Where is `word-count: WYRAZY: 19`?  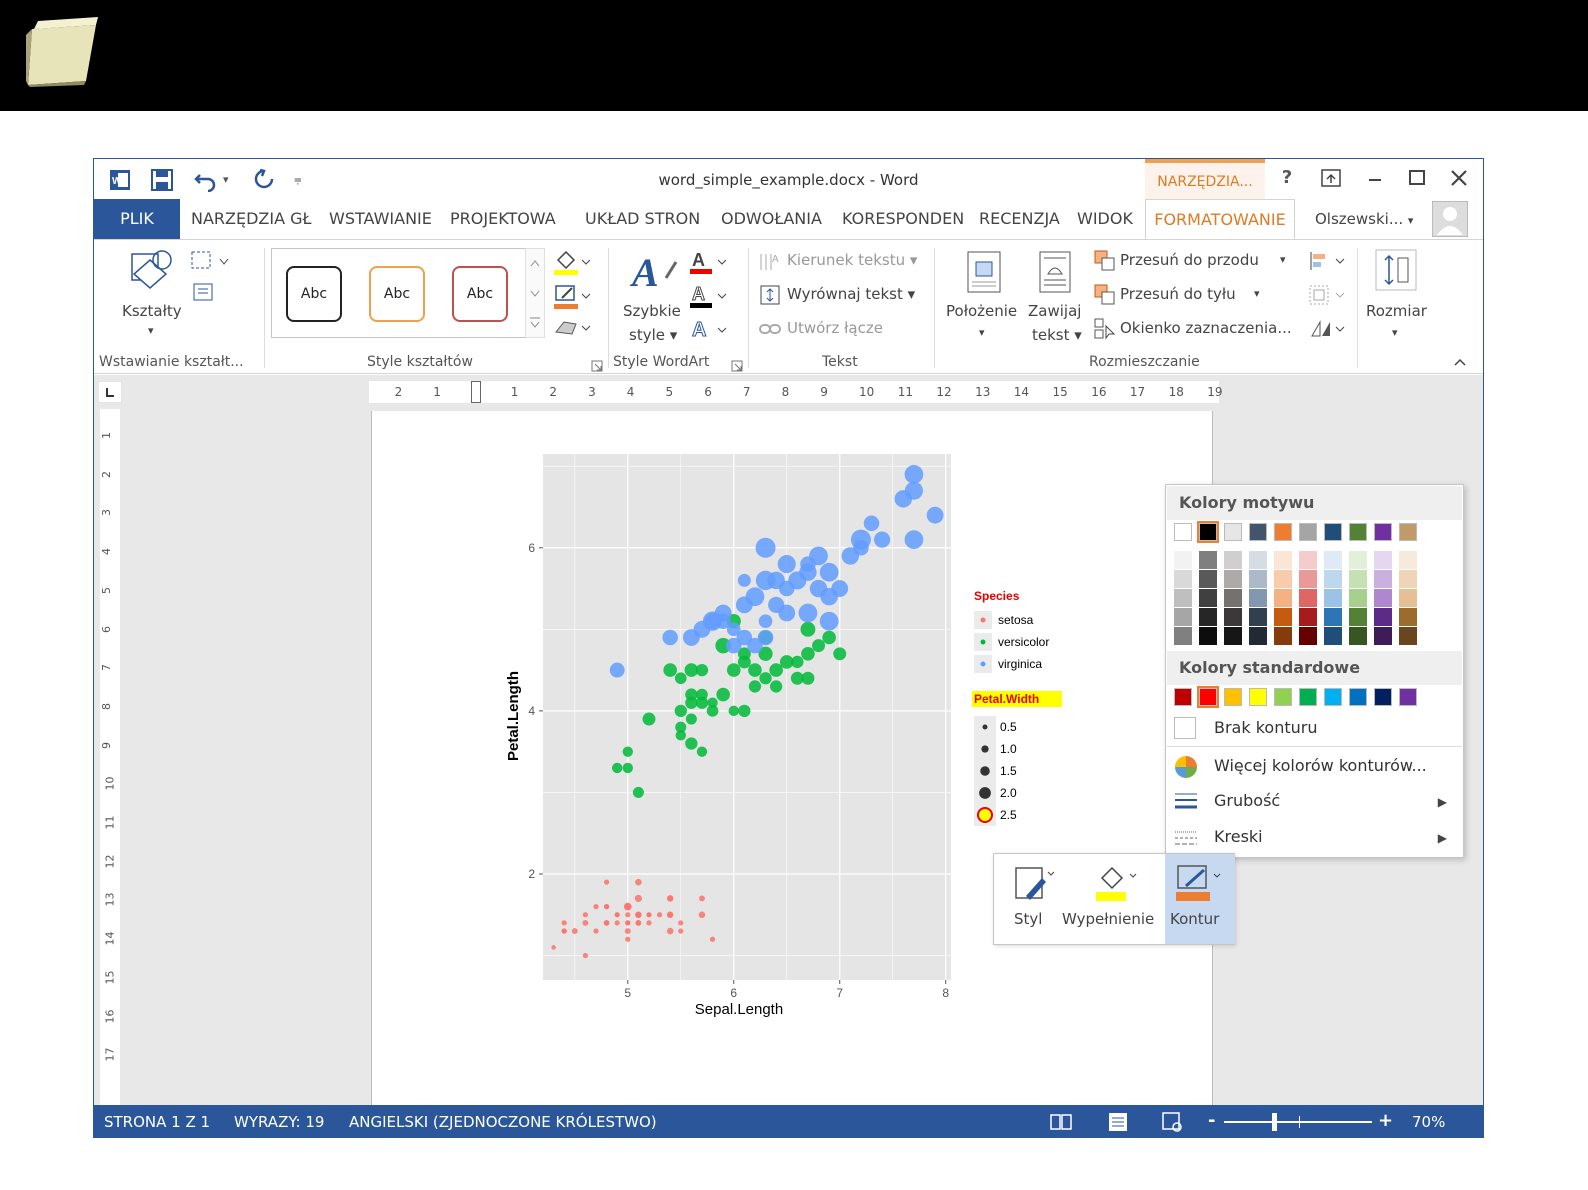
word-count: WYRAZY: 19 is located at coordinates (279, 1122).